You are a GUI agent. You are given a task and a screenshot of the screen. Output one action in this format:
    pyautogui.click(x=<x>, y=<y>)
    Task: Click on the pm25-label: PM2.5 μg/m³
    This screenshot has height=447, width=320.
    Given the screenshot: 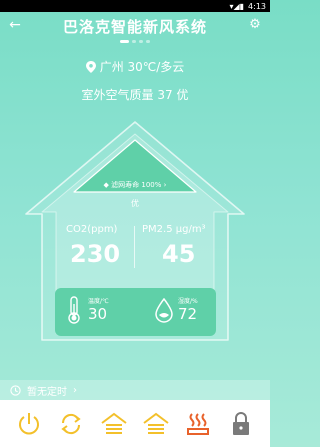 What is the action you would take?
    pyautogui.click(x=174, y=229)
    